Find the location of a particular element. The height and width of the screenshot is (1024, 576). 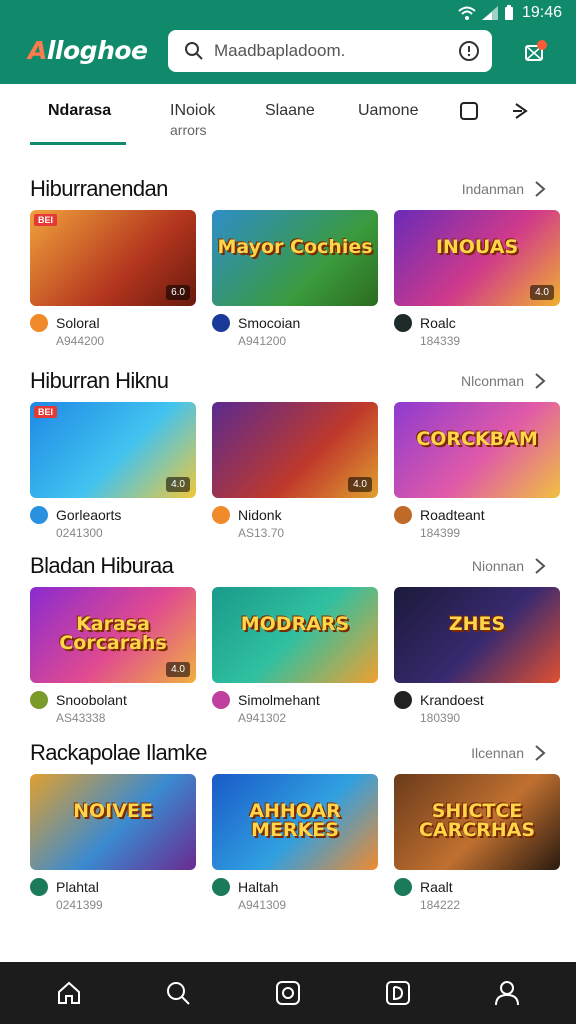

game-card: CORCKBAM Roadteant 184399 is located at coordinates (477, 471).